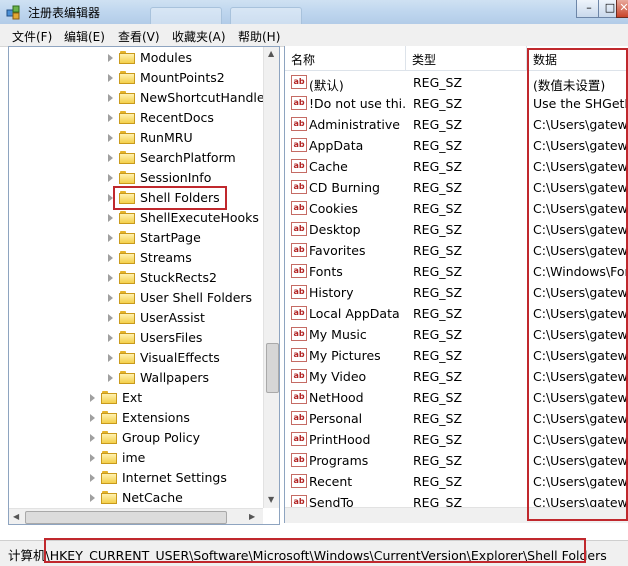 The width and height of the screenshot is (628, 566). Describe the element at coordinates (271, 277) in the screenshot. I see `tree-vertical-scrollbar: ▲ ▼` at that location.